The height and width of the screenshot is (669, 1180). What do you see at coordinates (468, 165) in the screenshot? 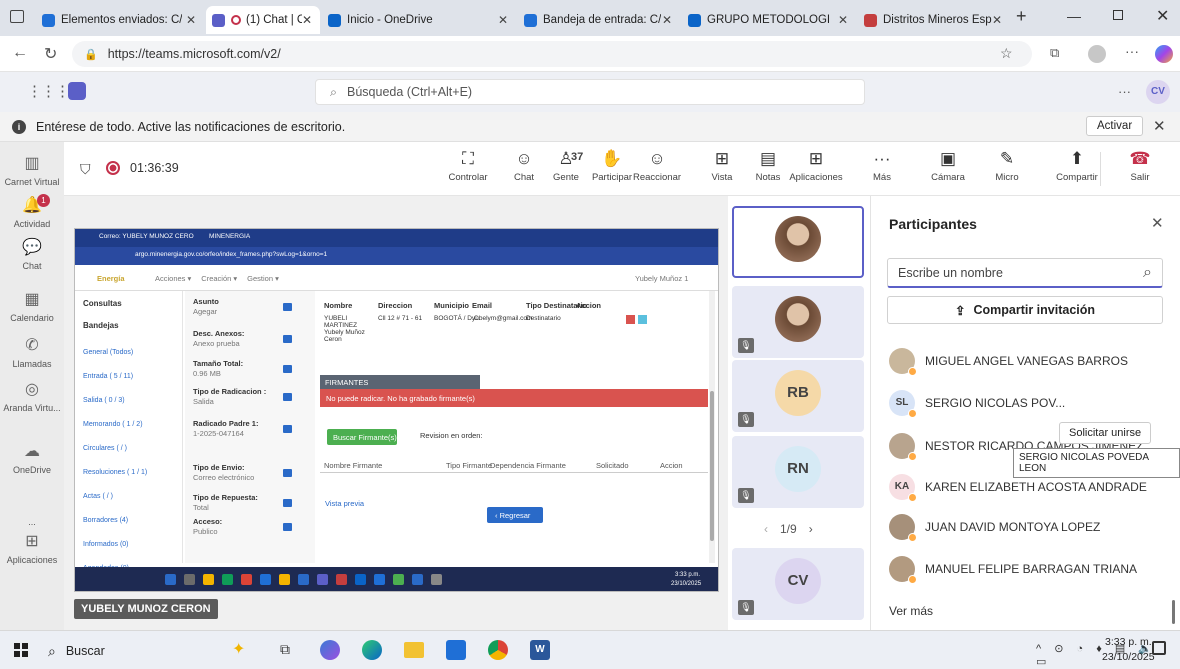
I see `control-button: ⛶ Controlar` at bounding box center [468, 165].